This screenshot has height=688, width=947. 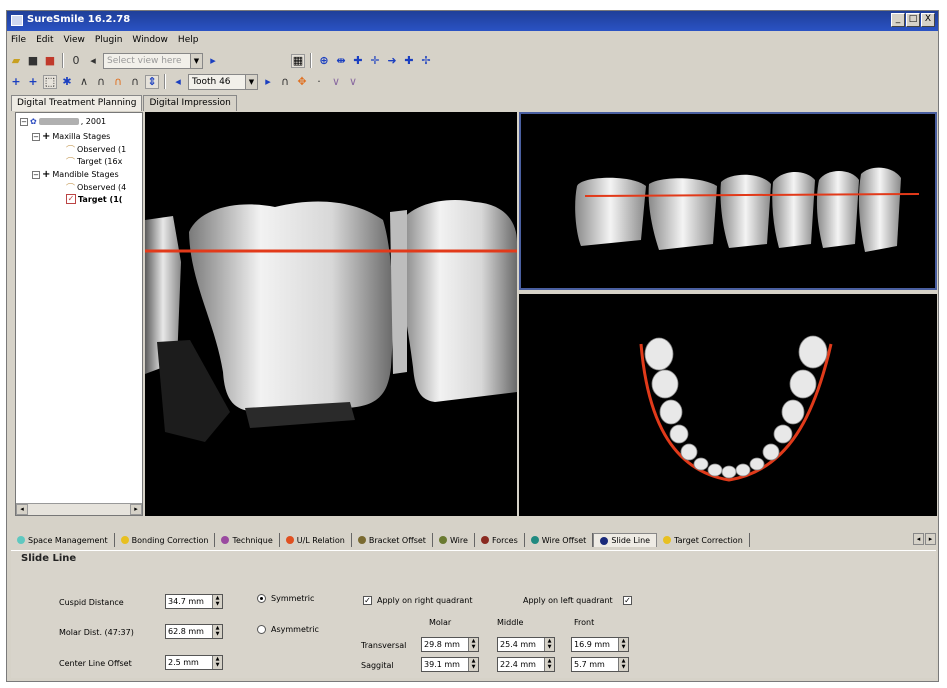 What do you see at coordinates (67, 82) in the screenshot?
I see `star-icon: ✱` at bounding box center [67, 82].